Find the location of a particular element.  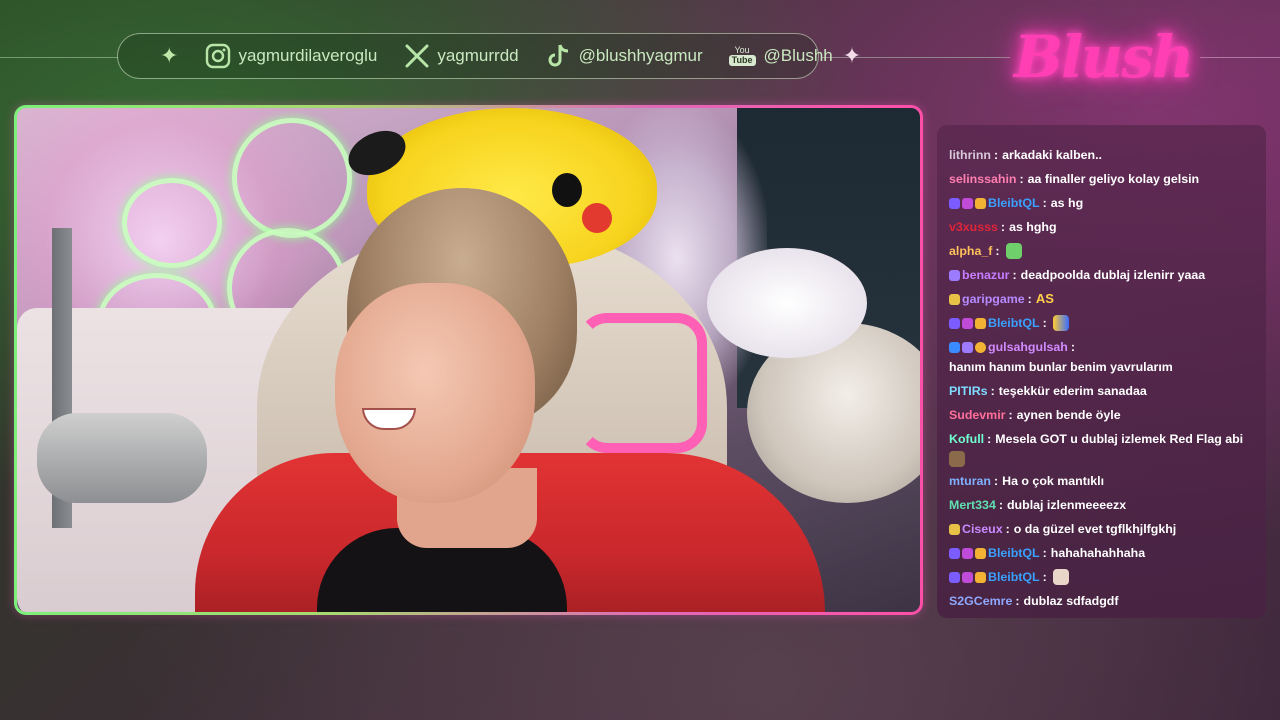

chat-username: PITIRs is located at coordinates (968, 391).